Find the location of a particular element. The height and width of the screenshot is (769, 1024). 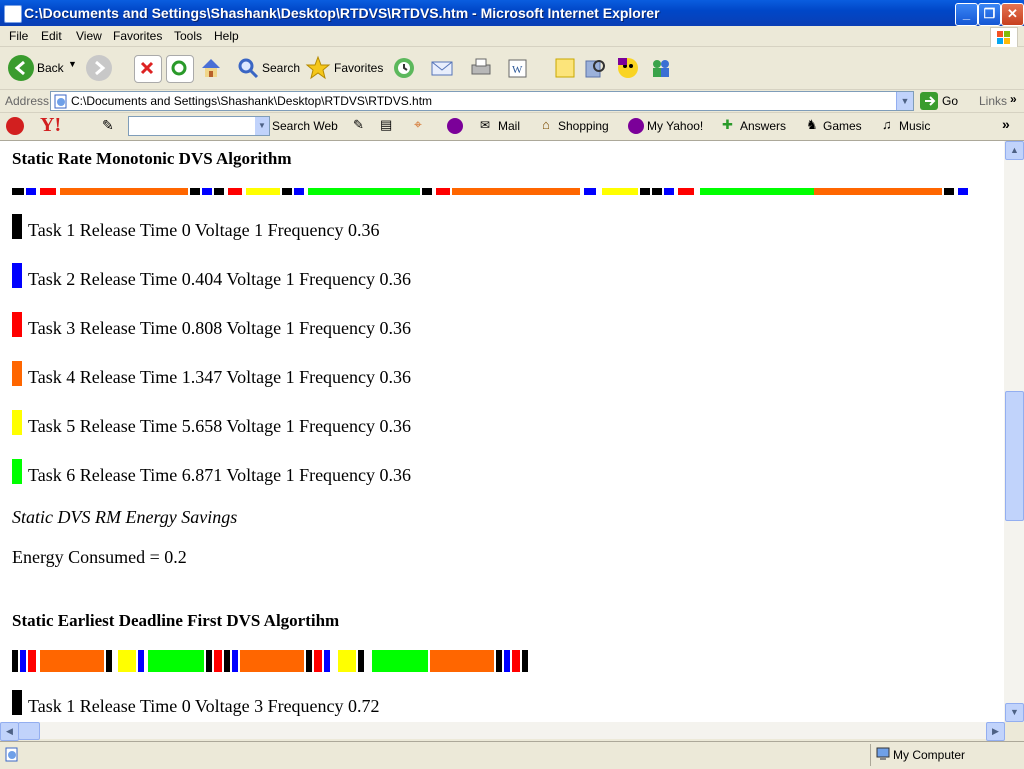

stop-icon is located at coordinates (148, 69).